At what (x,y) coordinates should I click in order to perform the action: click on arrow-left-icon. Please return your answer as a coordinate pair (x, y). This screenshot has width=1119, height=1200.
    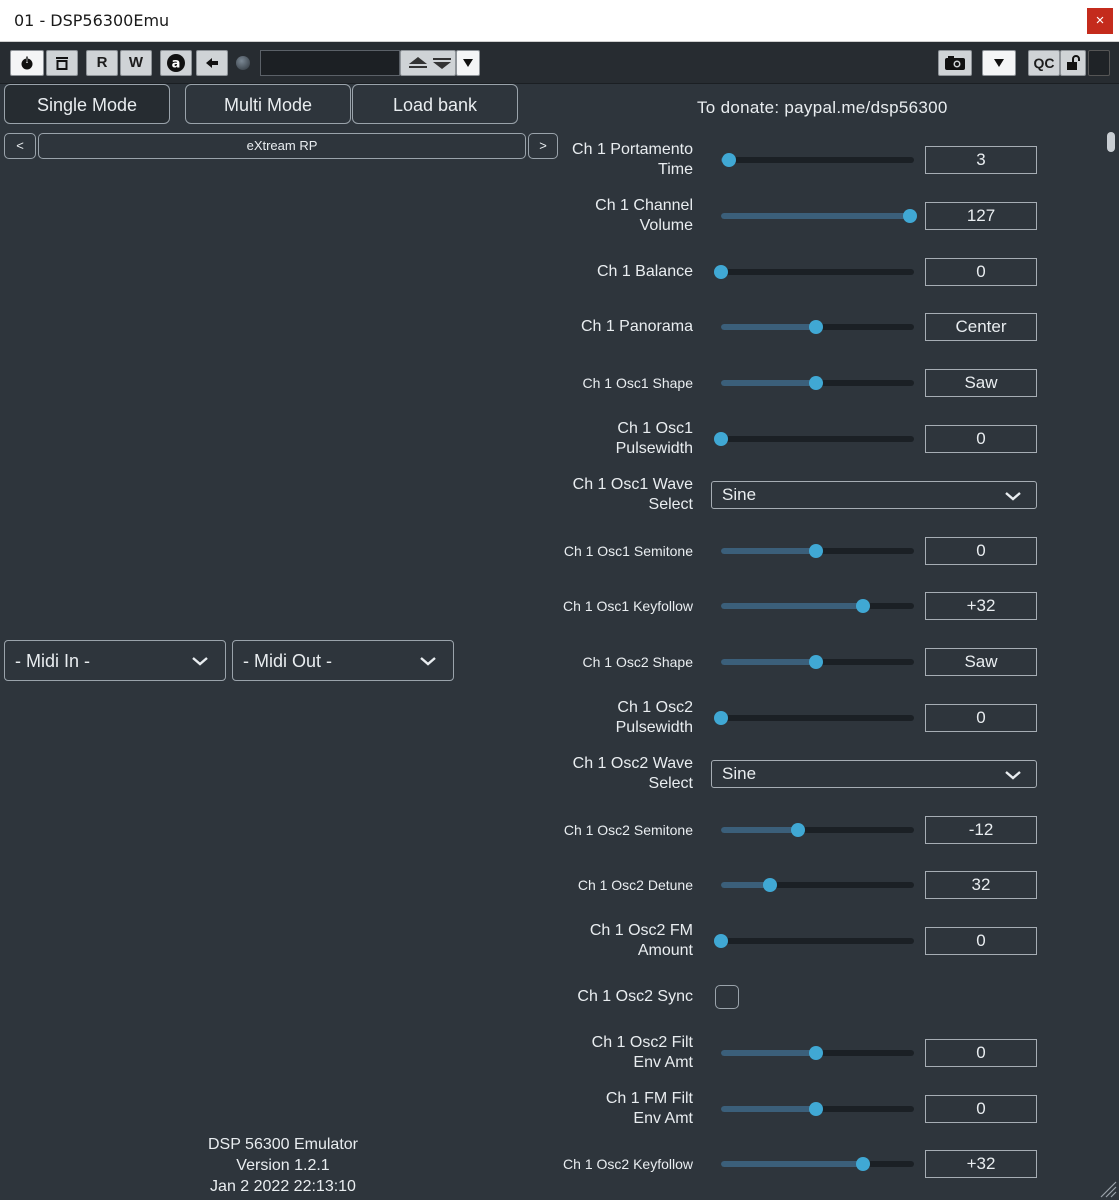
    Looking at the image, I should click on (212, 63).